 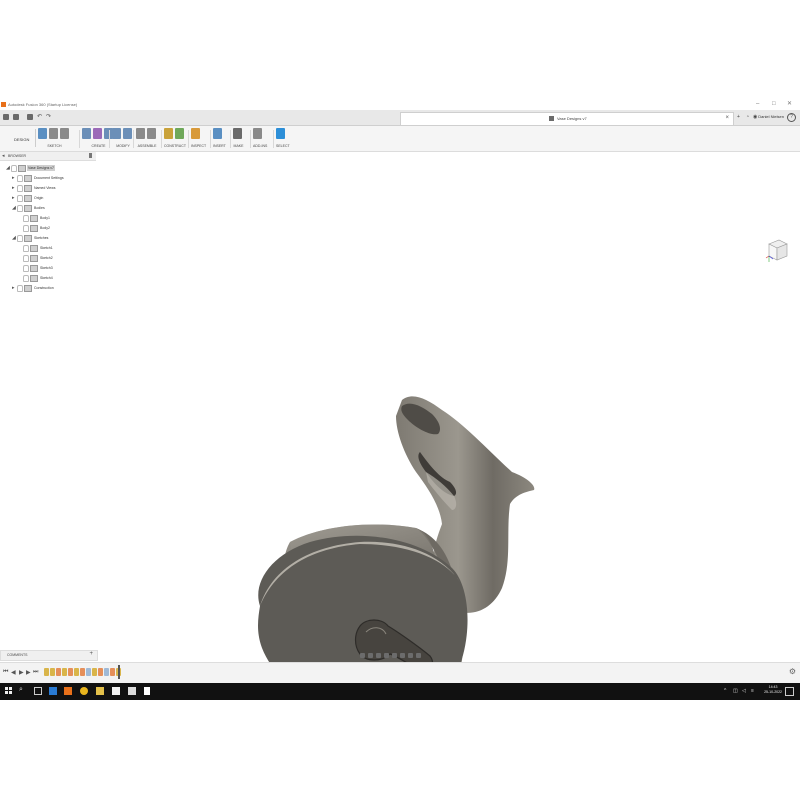 What do you see at coordinates (53, 133) in the screenshot?
I see `sketch-tool-2-icon` at bounding box center [53, 133].